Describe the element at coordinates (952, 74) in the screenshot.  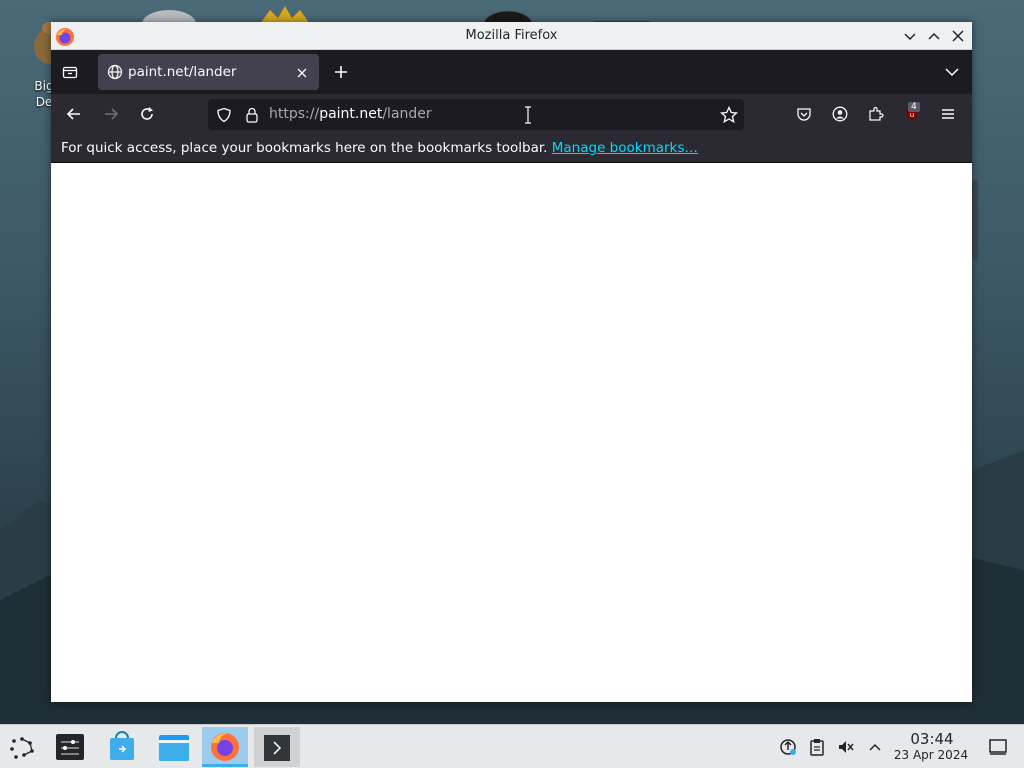
I see `list-all-tabs-icon` at that location.